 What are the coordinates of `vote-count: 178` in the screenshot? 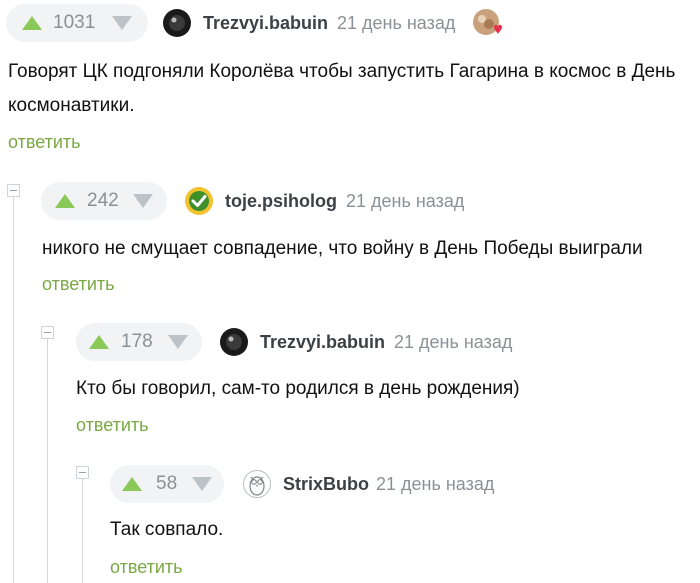 It's located at (137, 341).